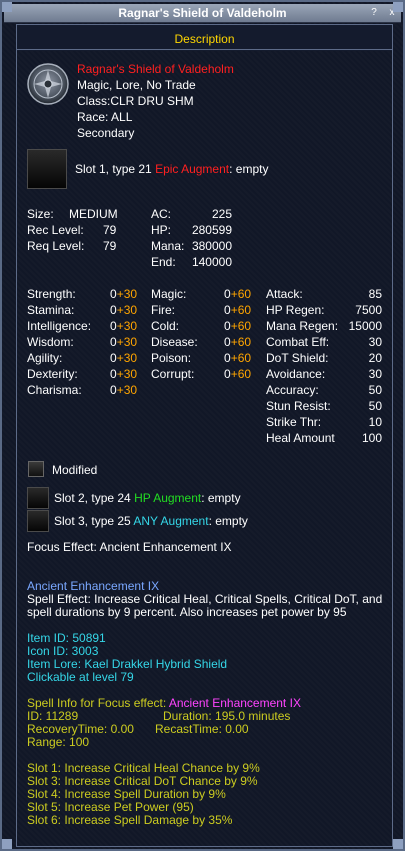 Image resolution: width=405 pixels, height=851 pixels. What do you see at coordinates (375, 294) in the screenshot?
I see `mod-value: 85` at bounding box center [375, 294].